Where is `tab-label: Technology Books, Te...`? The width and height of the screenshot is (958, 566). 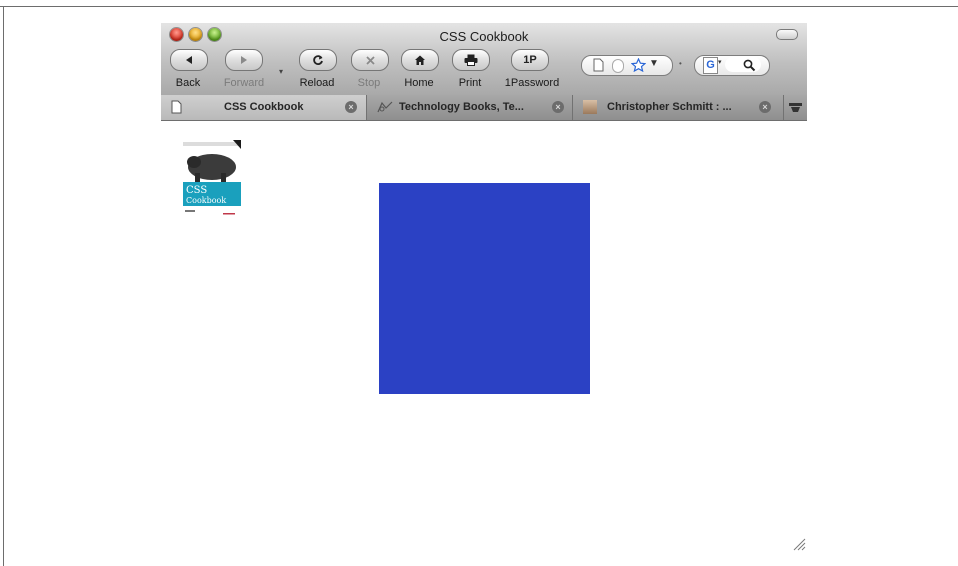
tab-label: Technology Books, Te... is located at coordinates (461, 107).